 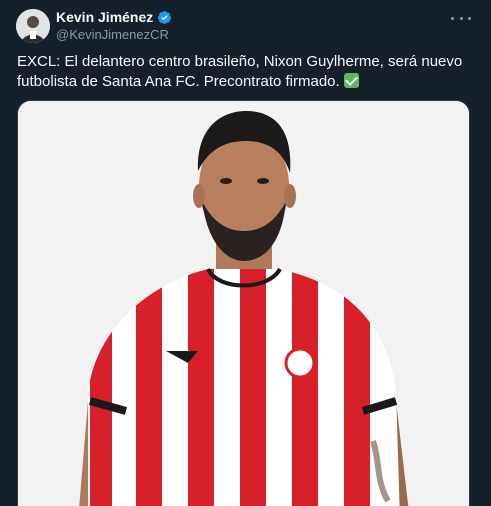 I want to click on author-avatar, so click(x=33, y=26).